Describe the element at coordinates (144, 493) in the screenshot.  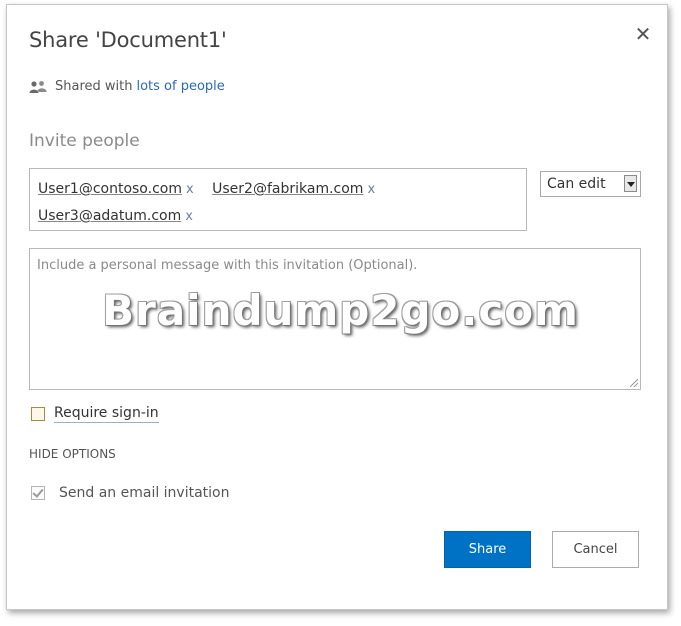
I see `send-email-label: Send an email invitation` at that location.